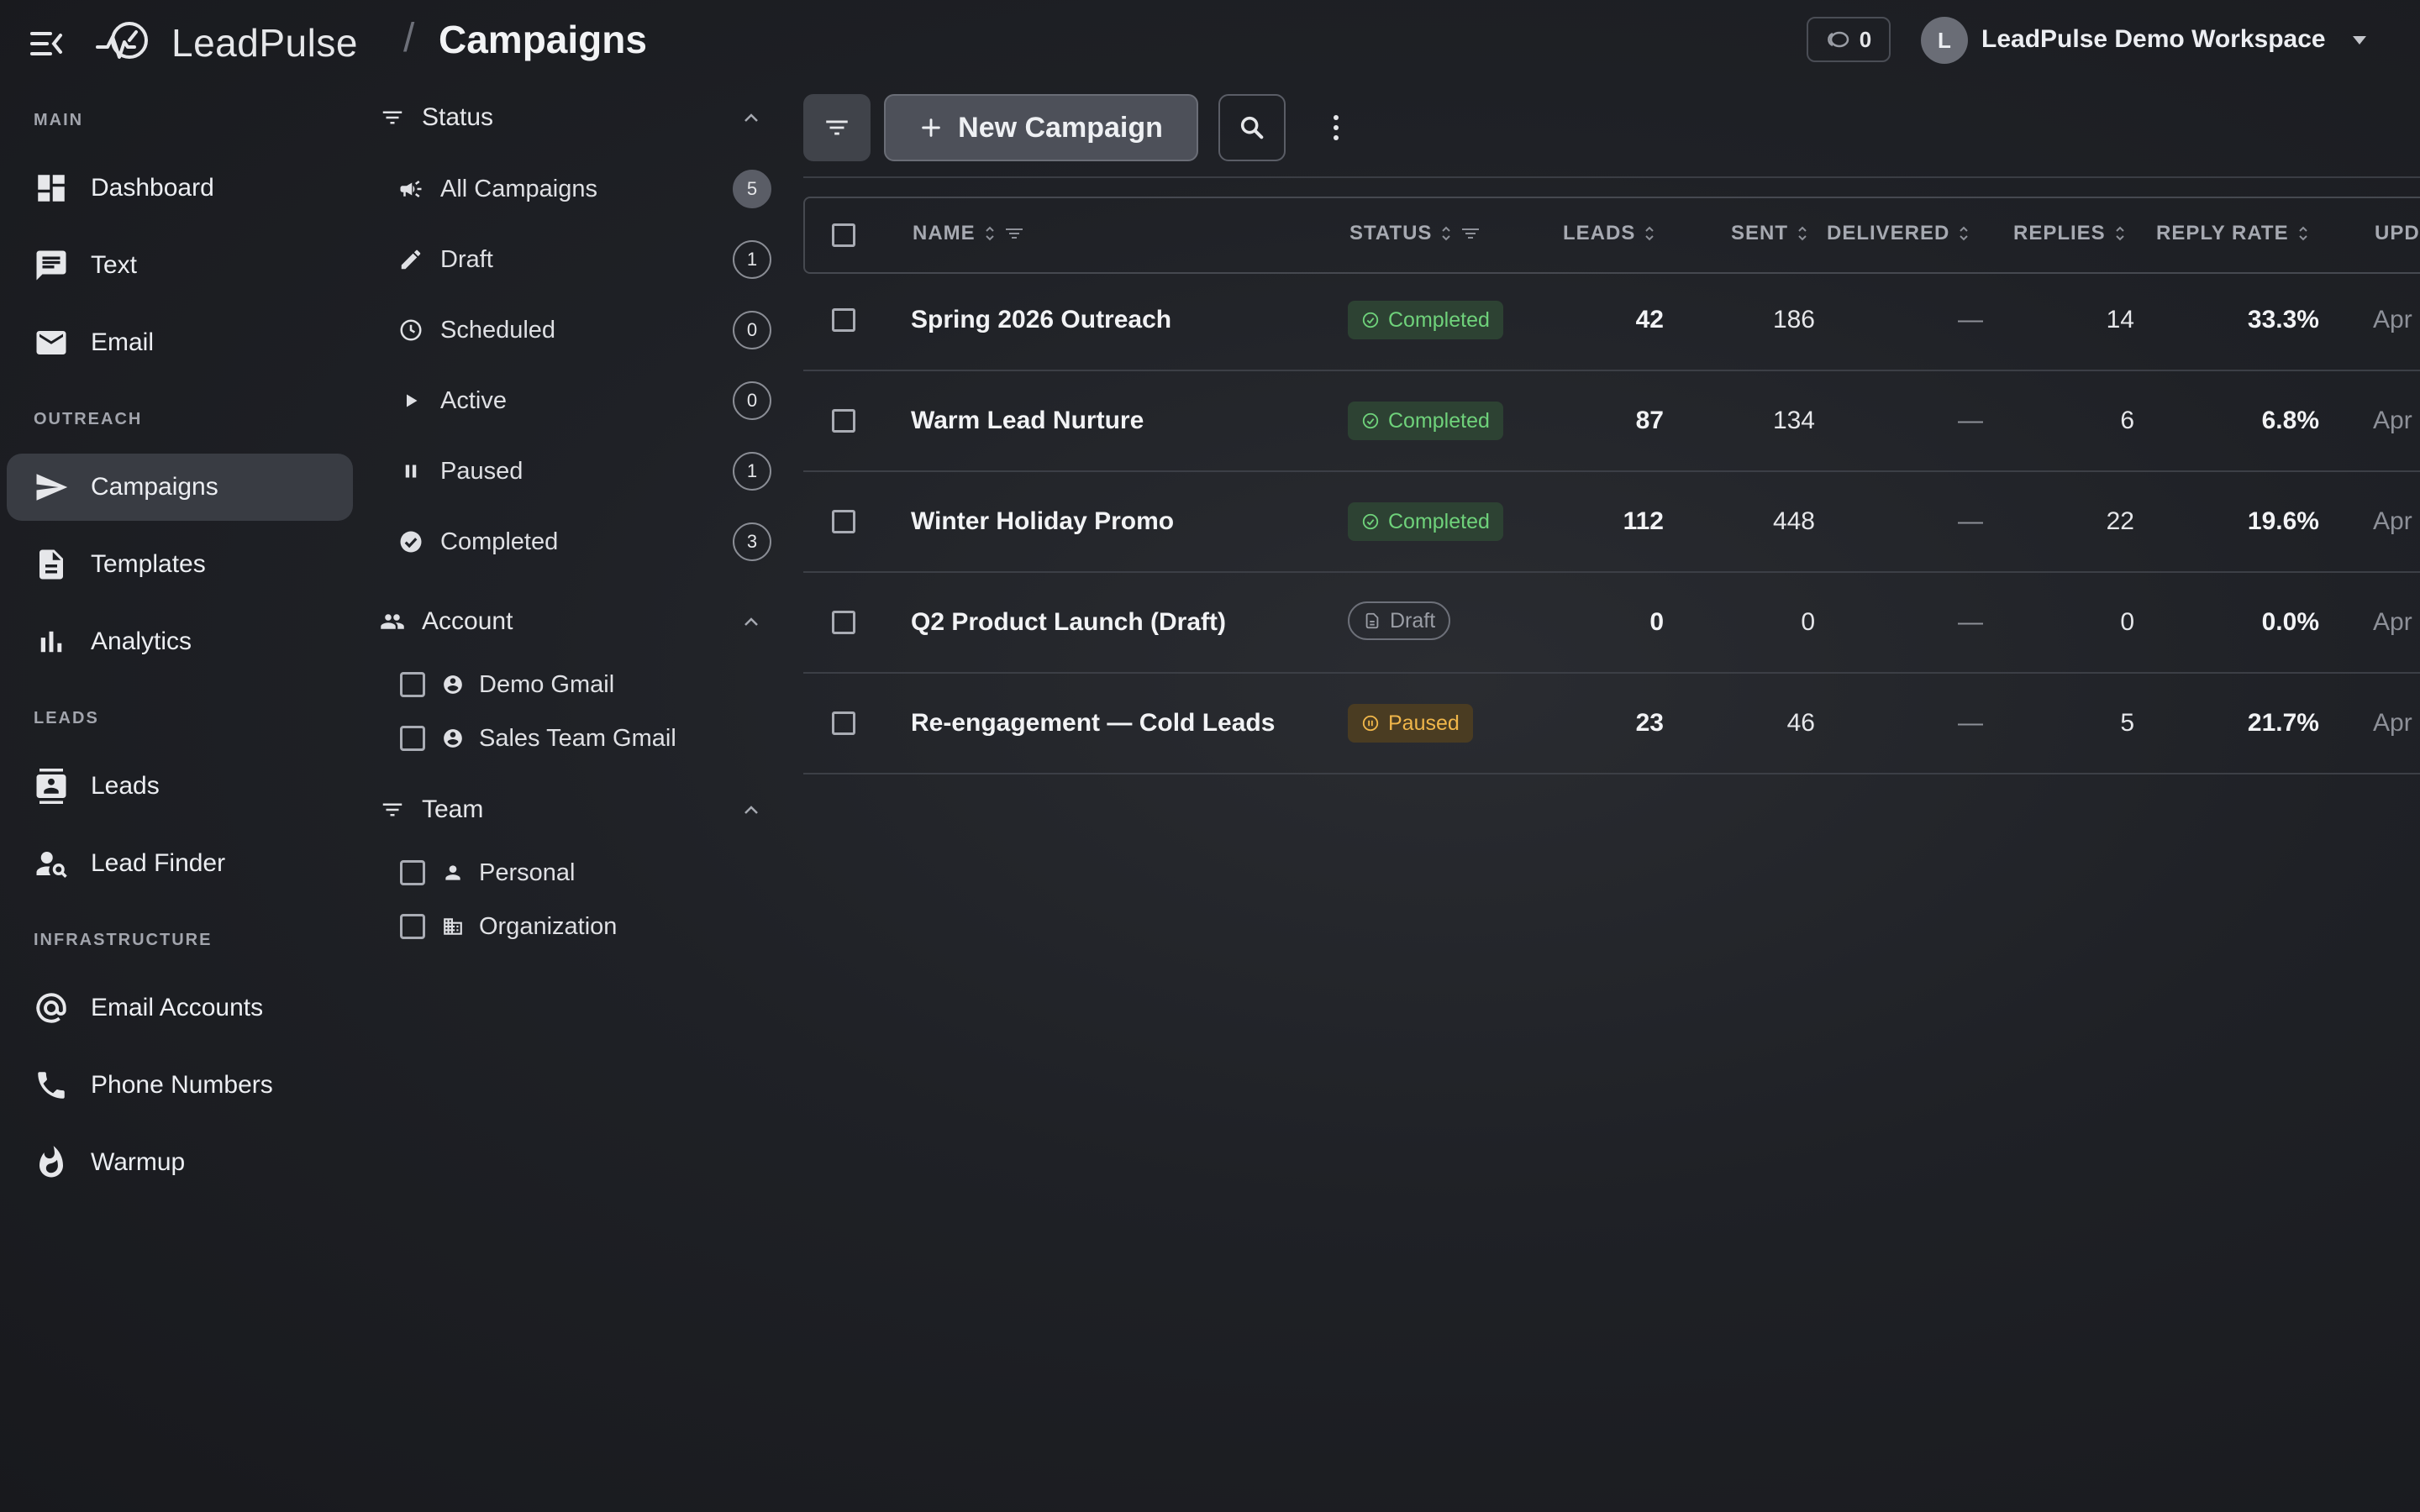  What do you see at coordinates (1865, 39) in the screenshot?
I see `credits-count: 0` at bounding box center [1865, 39].